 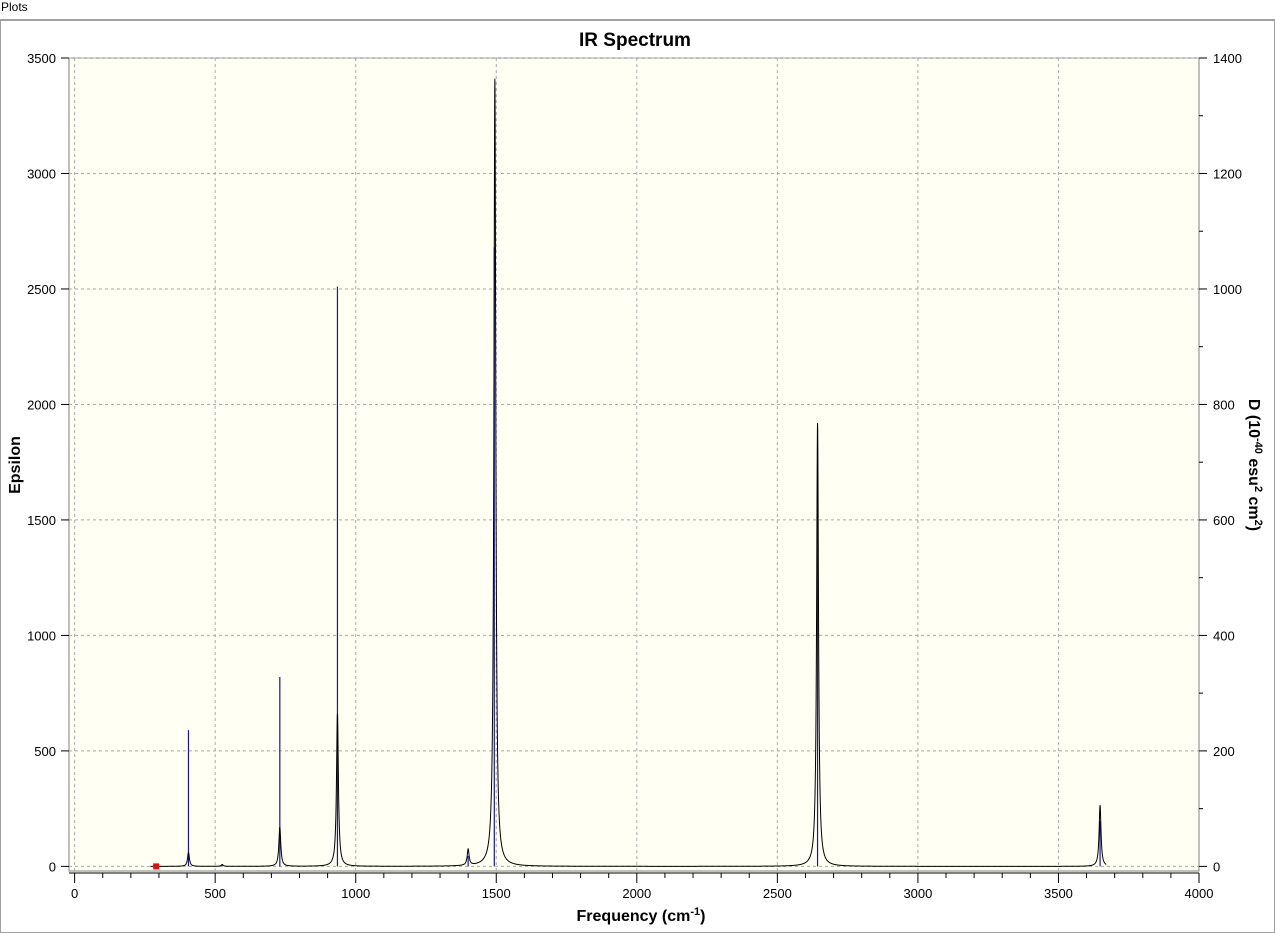 I want to click on y-left-tick-label: 2500, so click(x=41, y=289).